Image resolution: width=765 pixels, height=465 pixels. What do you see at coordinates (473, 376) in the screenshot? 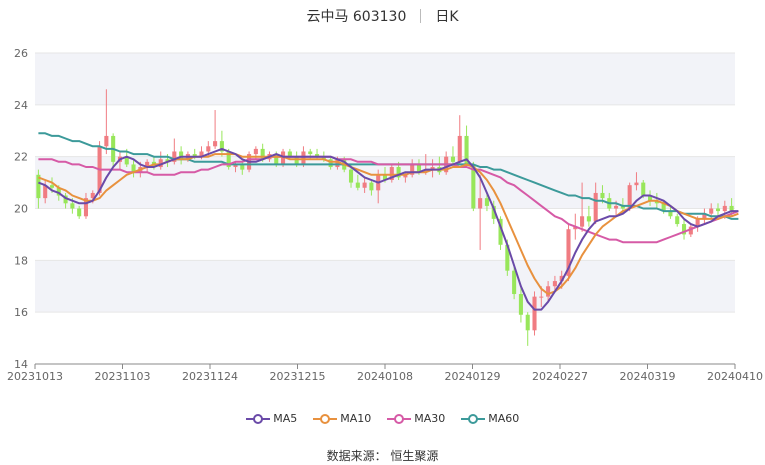
I see `x-tick-label: 20240129` at bounding box center [473, 376].